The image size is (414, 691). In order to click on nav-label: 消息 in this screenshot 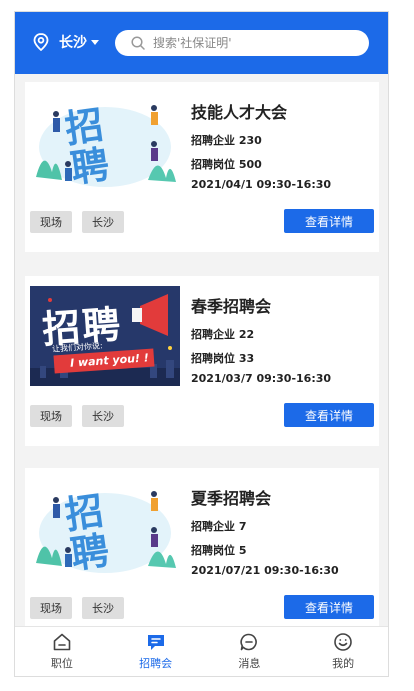, I will do `click(249, 663)`.